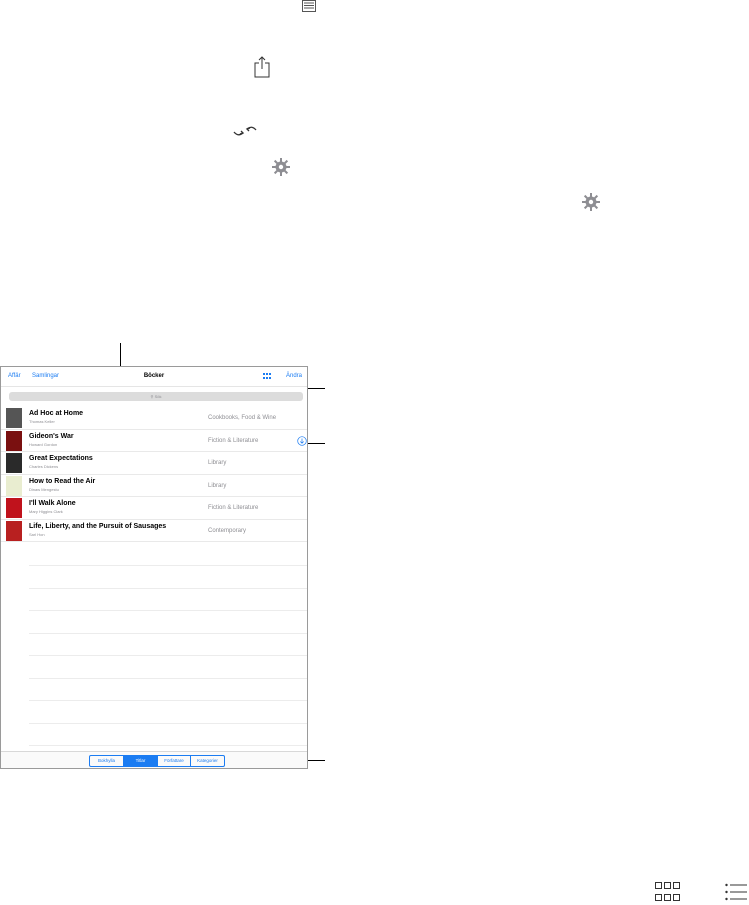  I want to click on book-title: I'll Walk Alone, so click(52, 503).